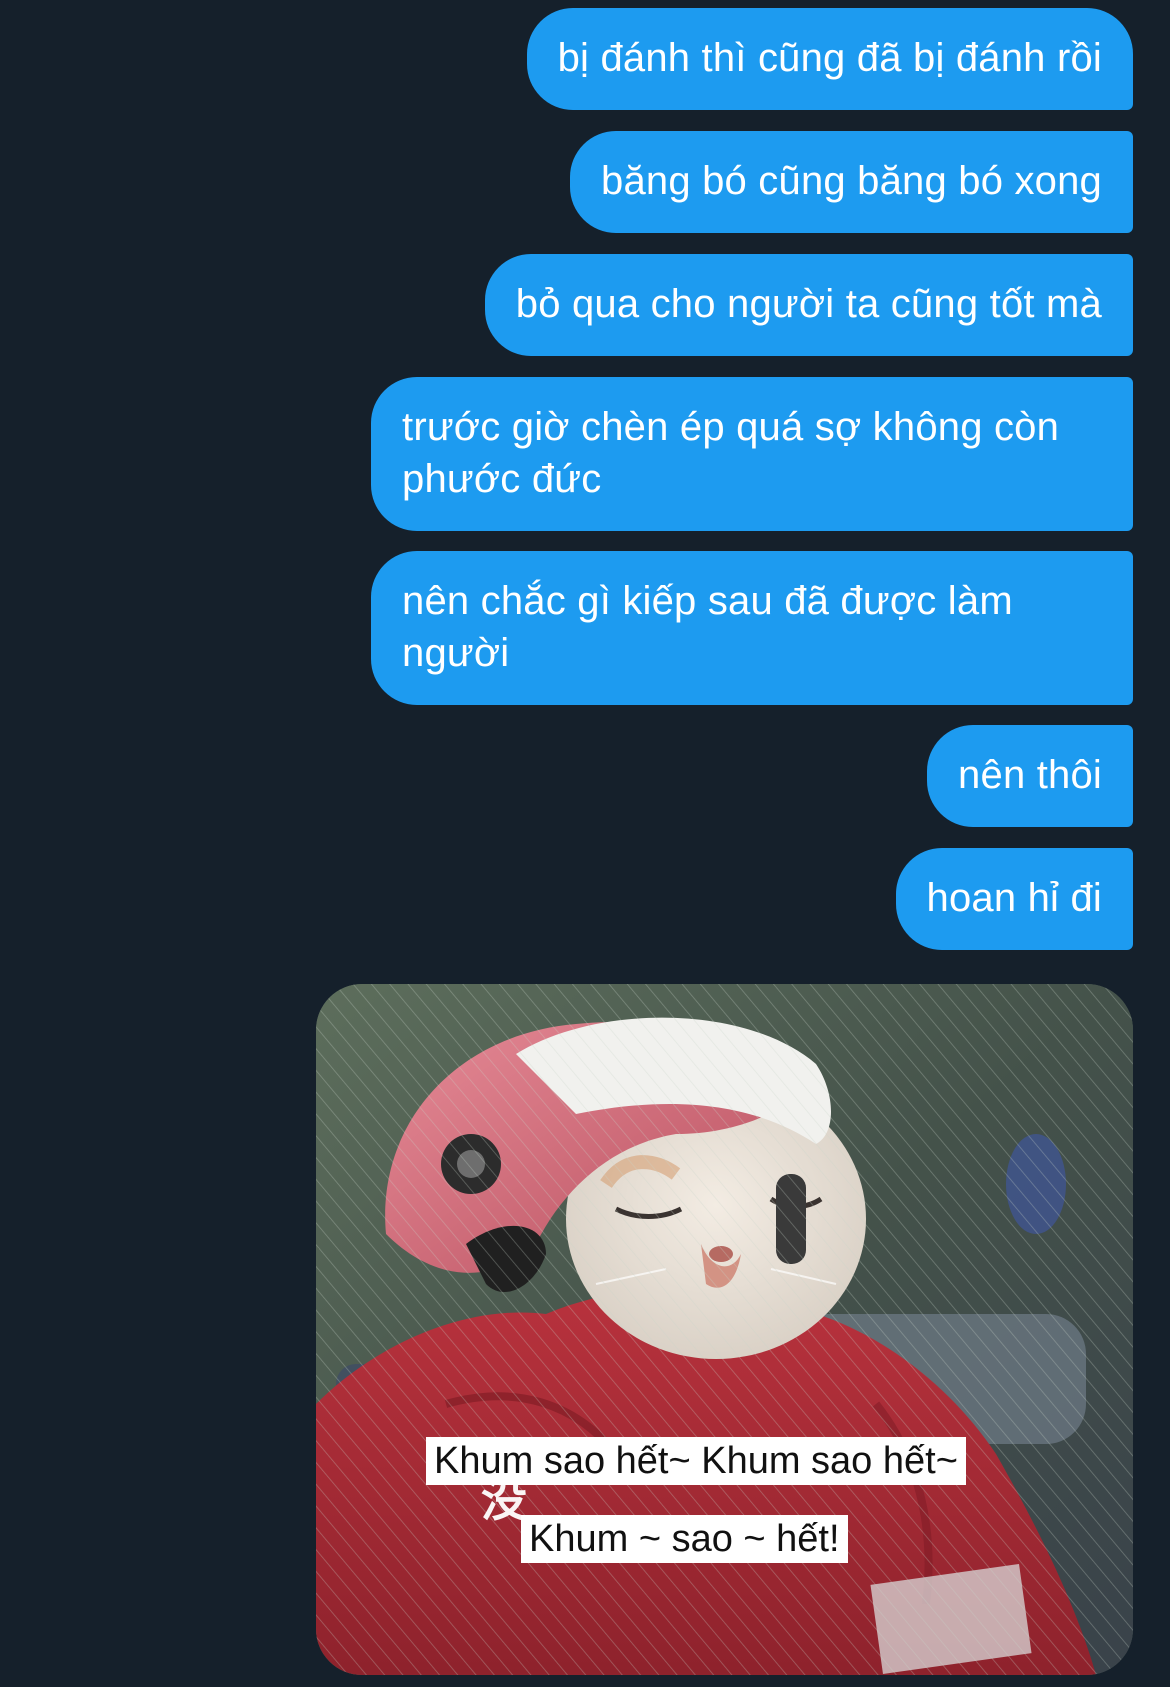 The height and width of the screenshot is (1687, 1170). I want to click on meme-caption-line2: Khum ~ sao ~ hết!, so click(684, 1539).